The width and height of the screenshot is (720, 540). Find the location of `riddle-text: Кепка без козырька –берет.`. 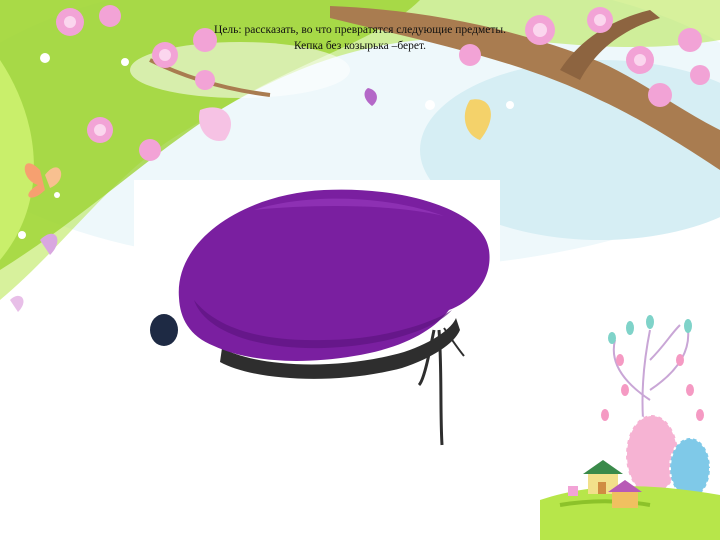

riddle-text: Кепка без козырька –берет. is located at coordinates (360, 46).